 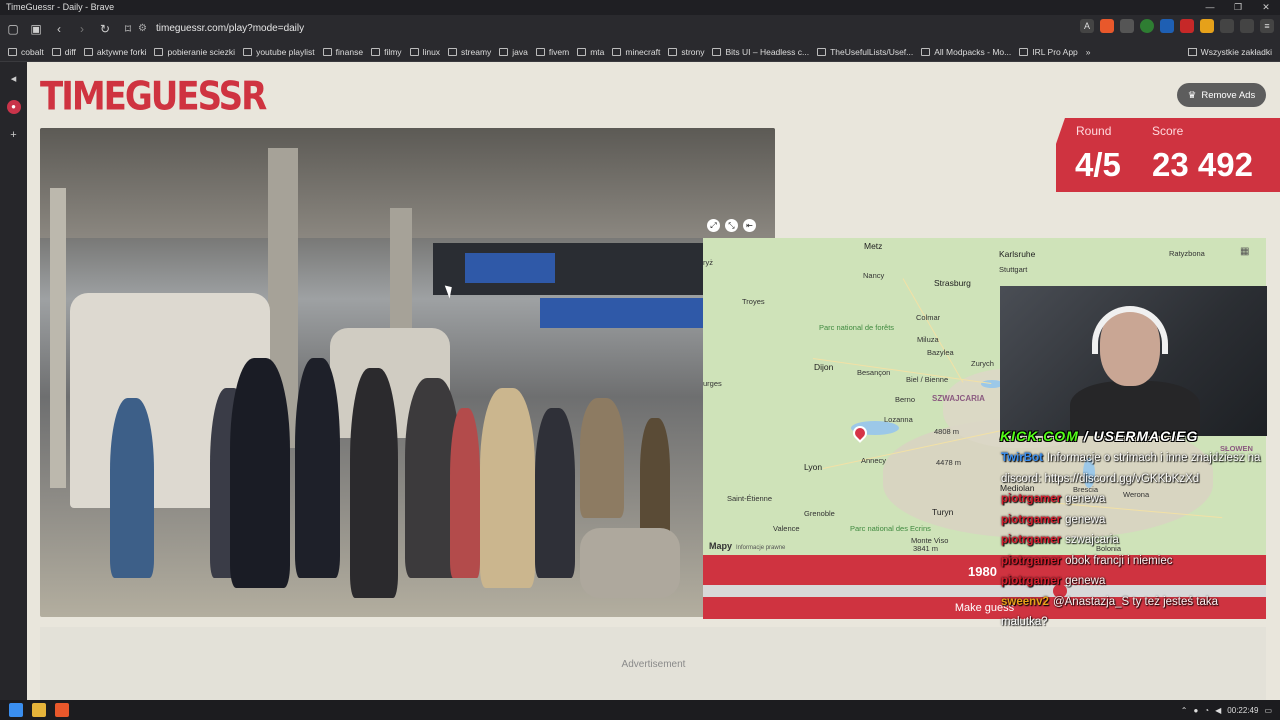 I want to click on round-value: 4/5, so click(x=1098, y=164).